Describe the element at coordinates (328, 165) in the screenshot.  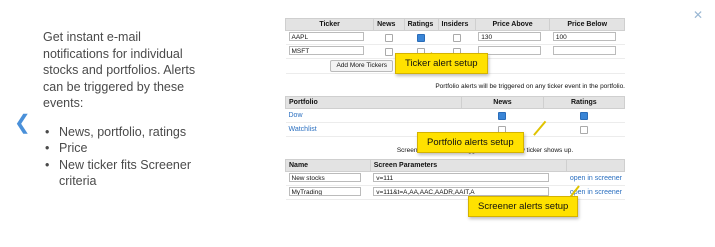
I see `column-header: Name` at that location.